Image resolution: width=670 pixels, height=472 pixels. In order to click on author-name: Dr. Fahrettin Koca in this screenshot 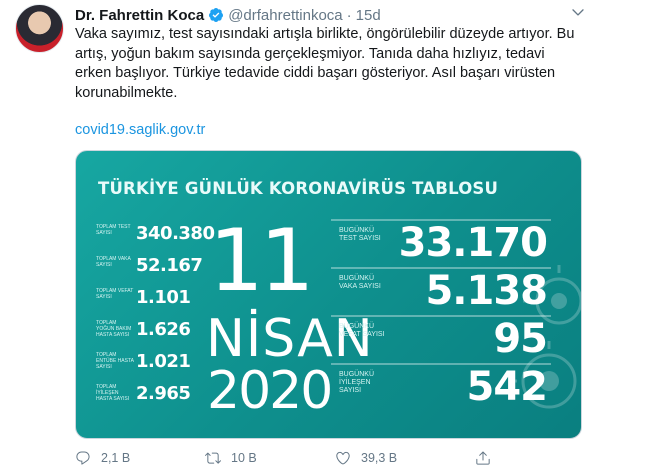, I will do `click(139, 15)`.